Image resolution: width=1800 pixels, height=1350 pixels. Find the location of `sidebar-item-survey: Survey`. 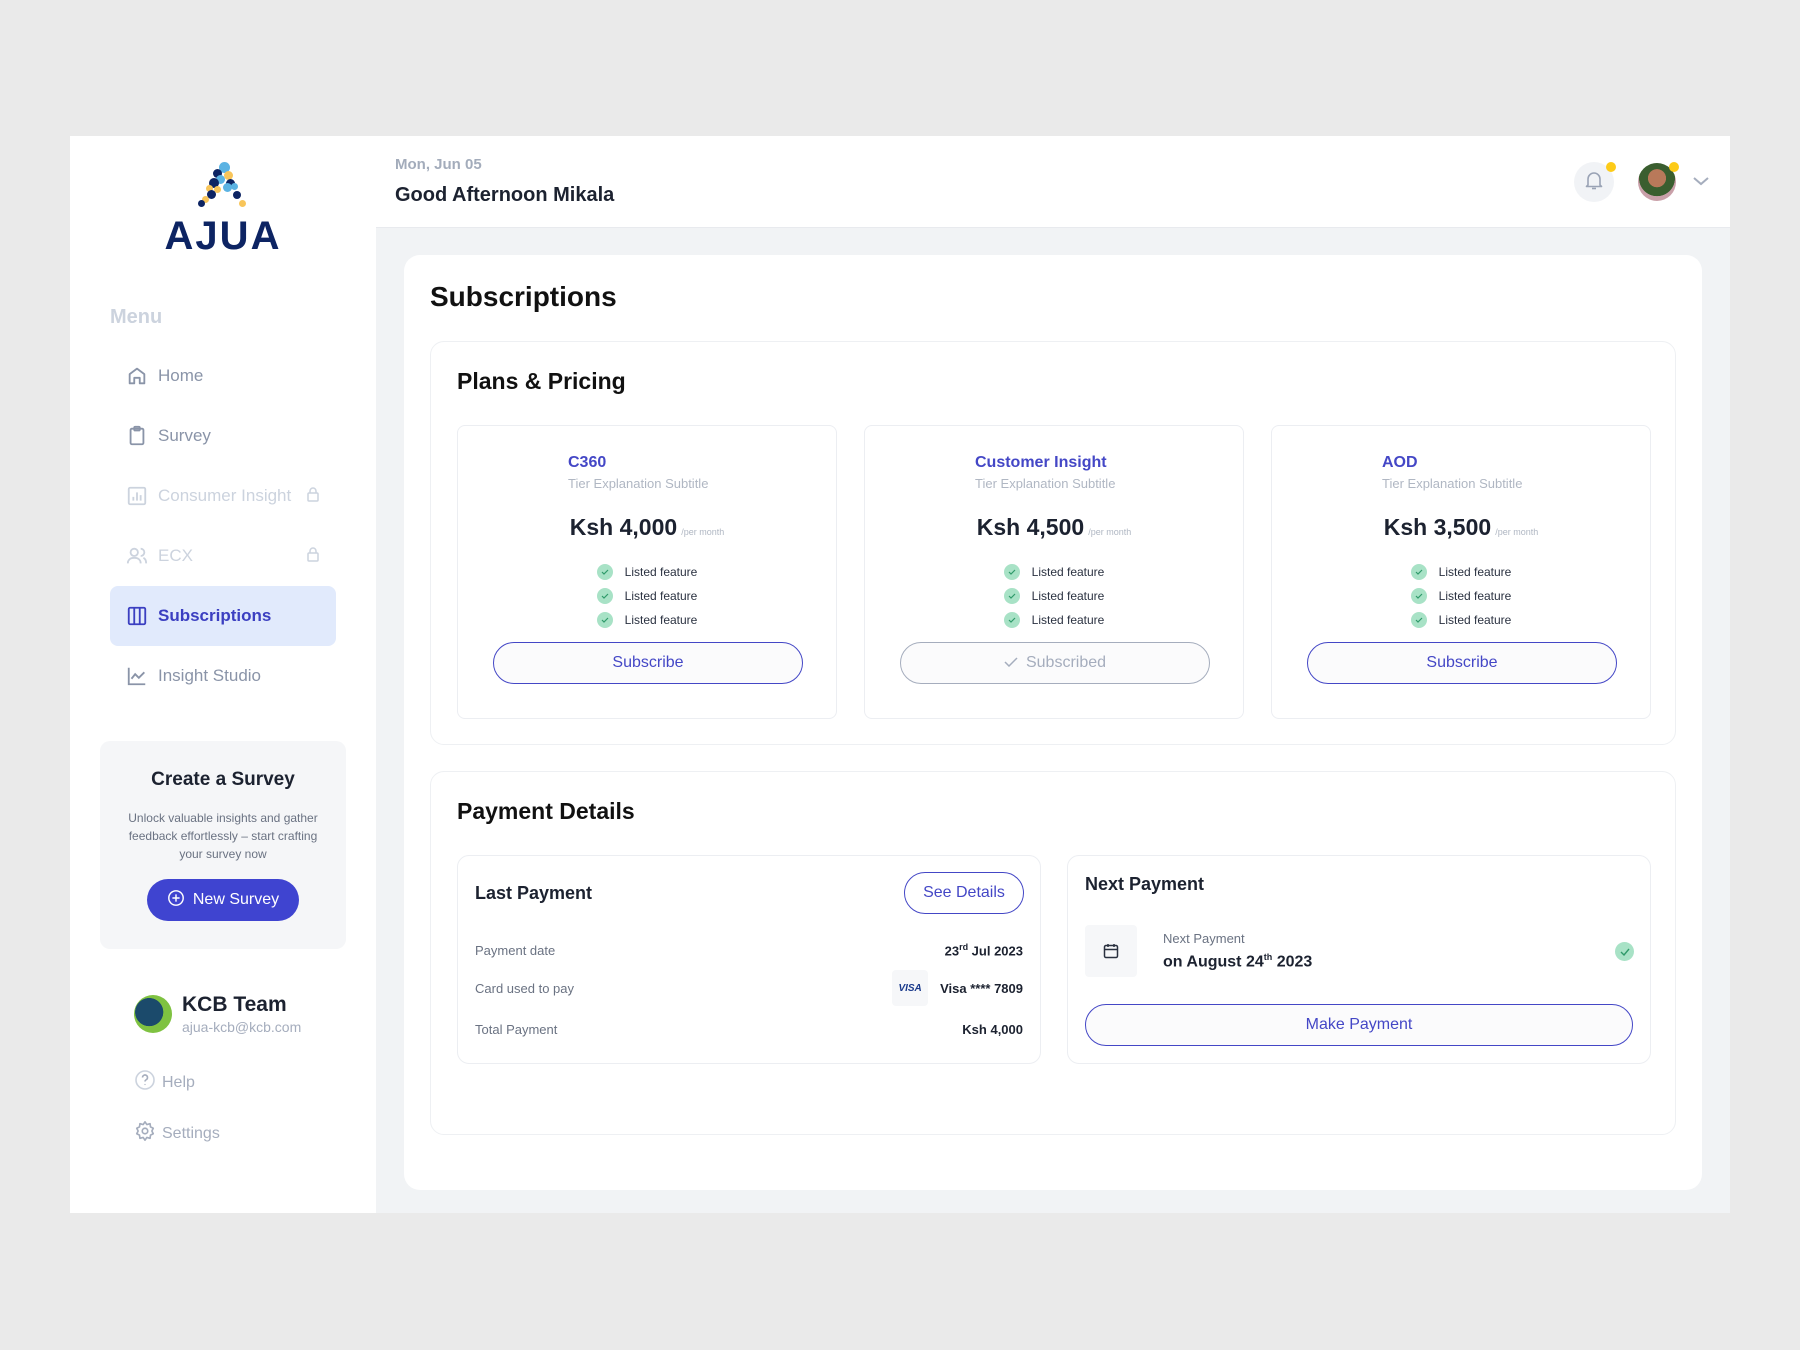

sidebar-item-survey: Survey is located at coordinates (223, 436).